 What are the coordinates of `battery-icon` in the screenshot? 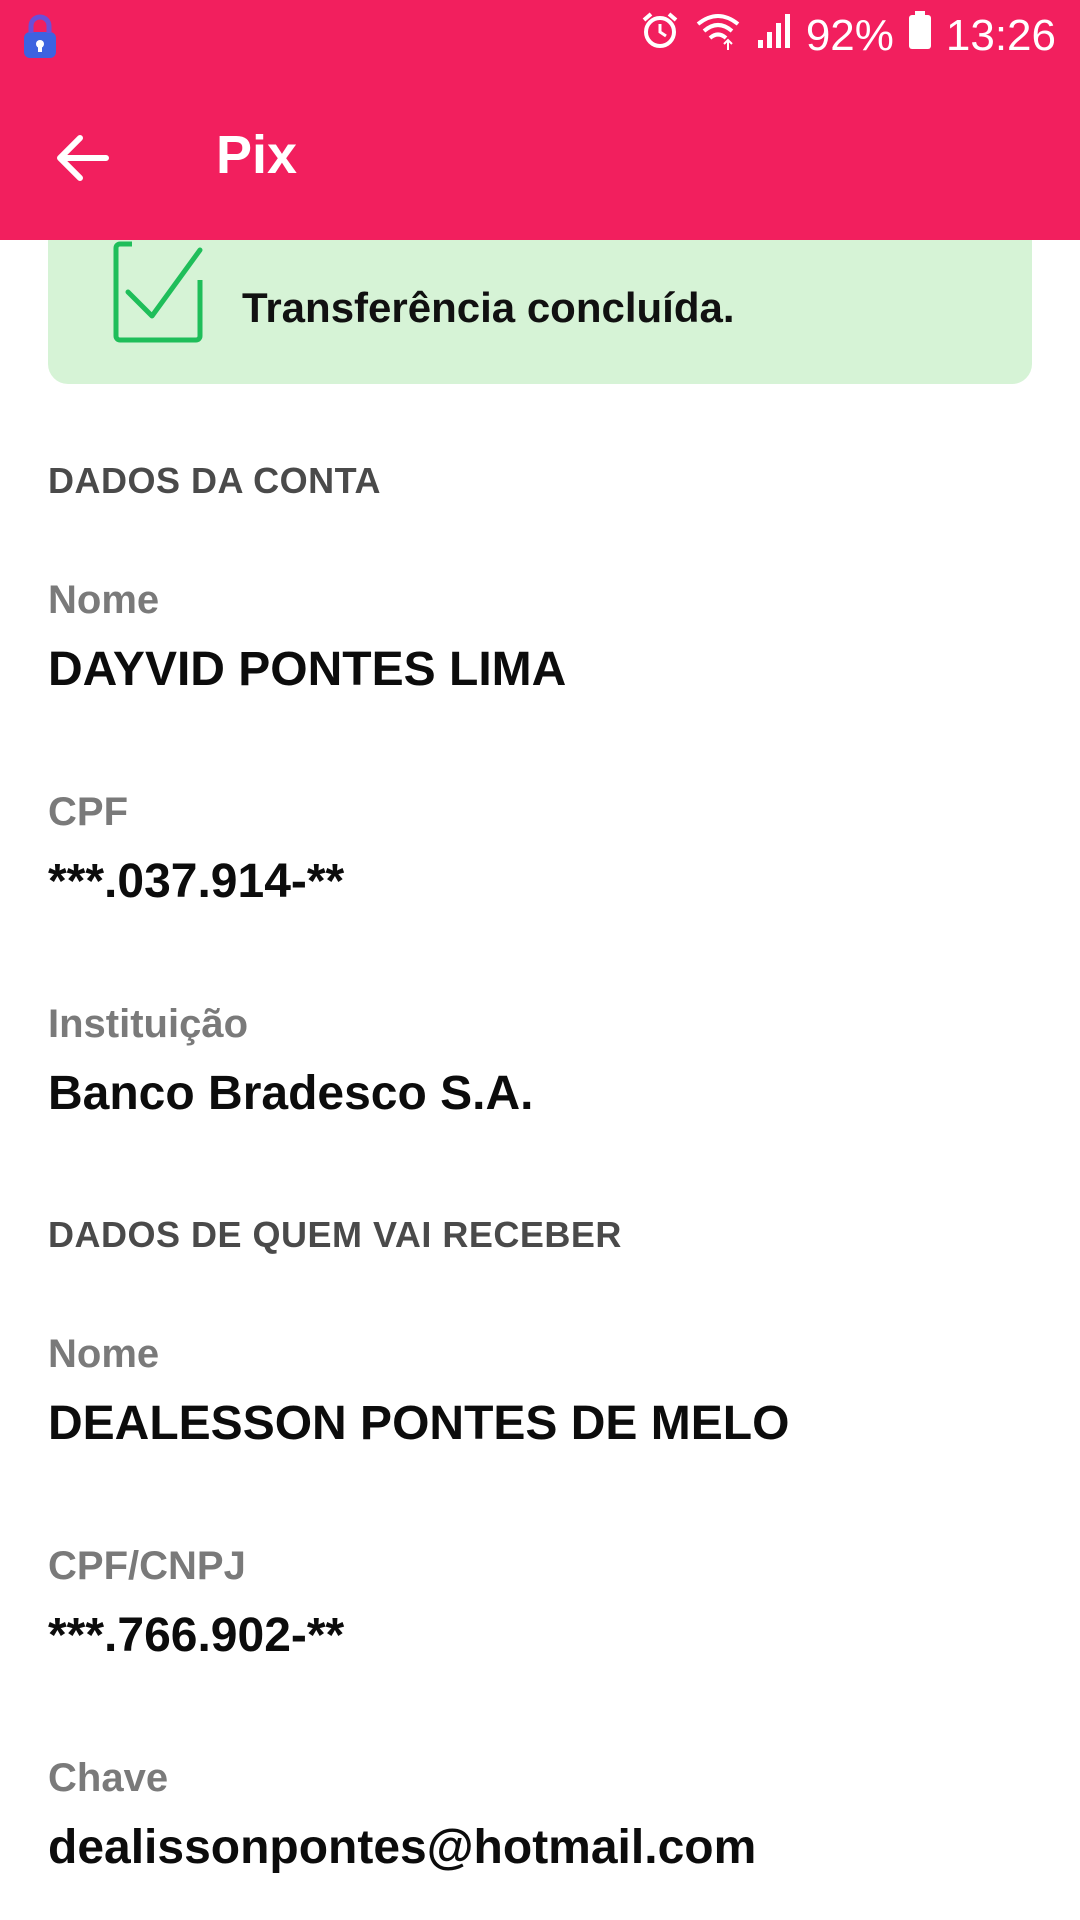 It's located at (920, 35).